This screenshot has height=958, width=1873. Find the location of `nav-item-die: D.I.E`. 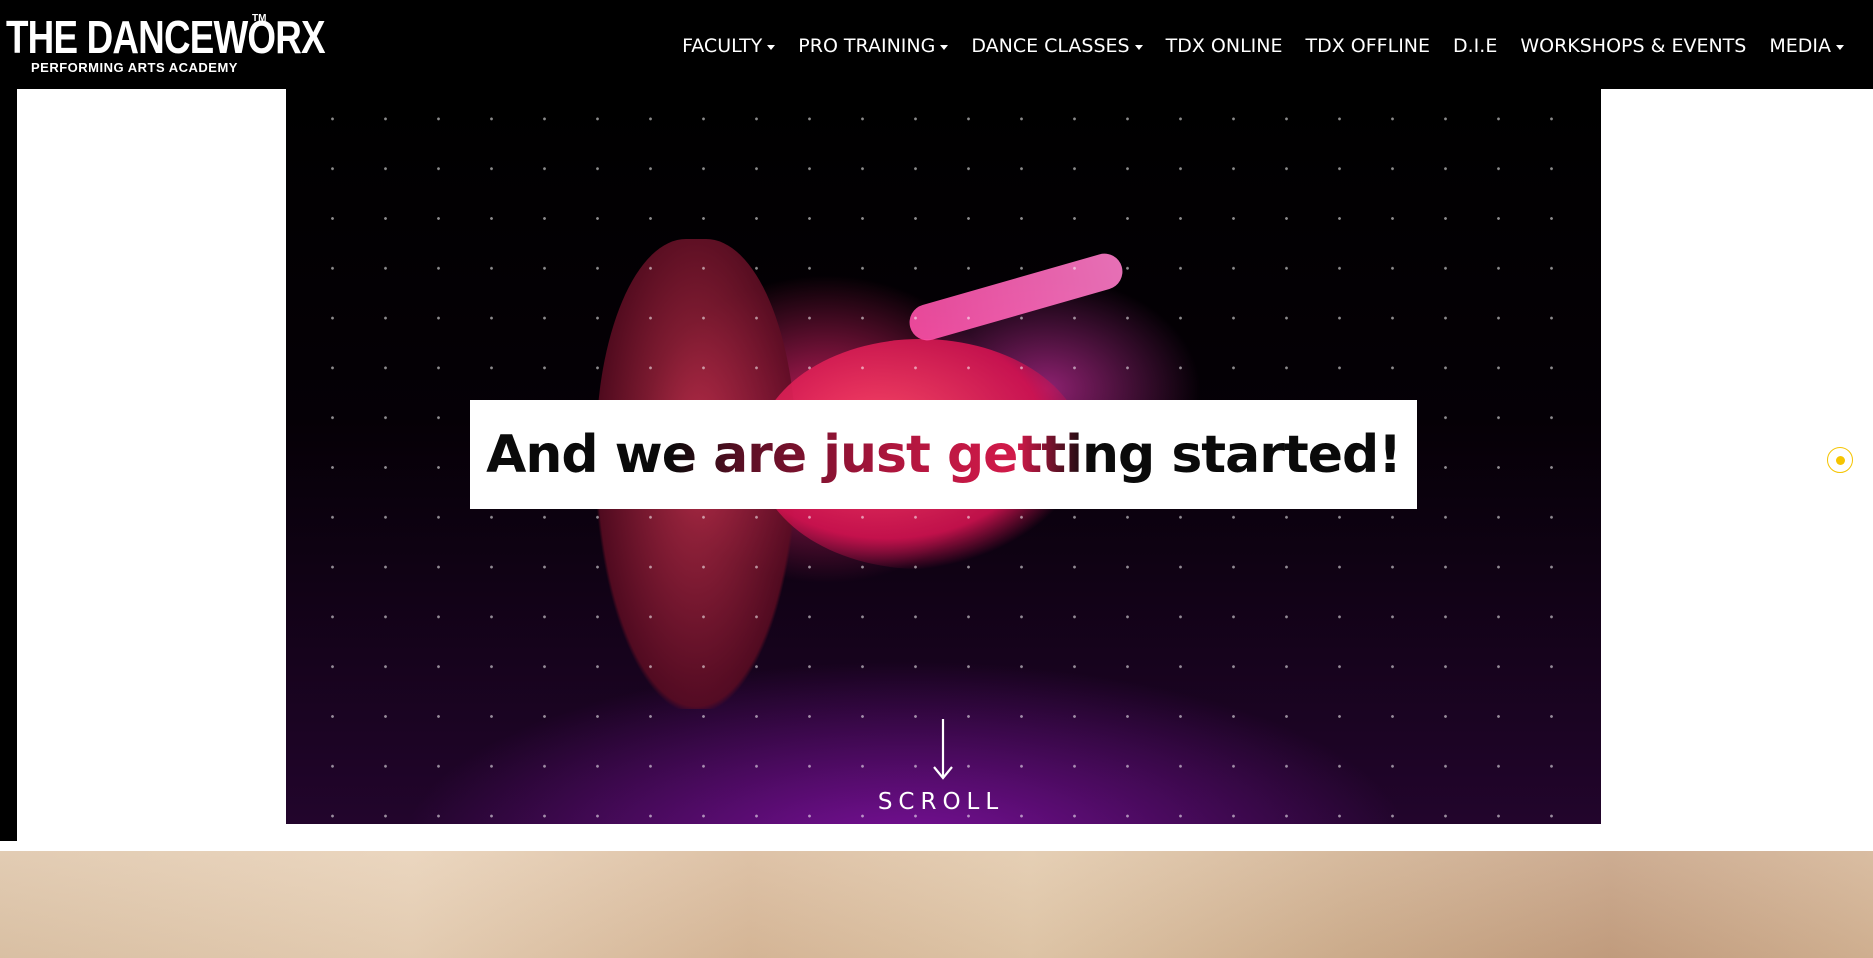

nav-item-die: D.I.E is located at coordinates (1475, 46).